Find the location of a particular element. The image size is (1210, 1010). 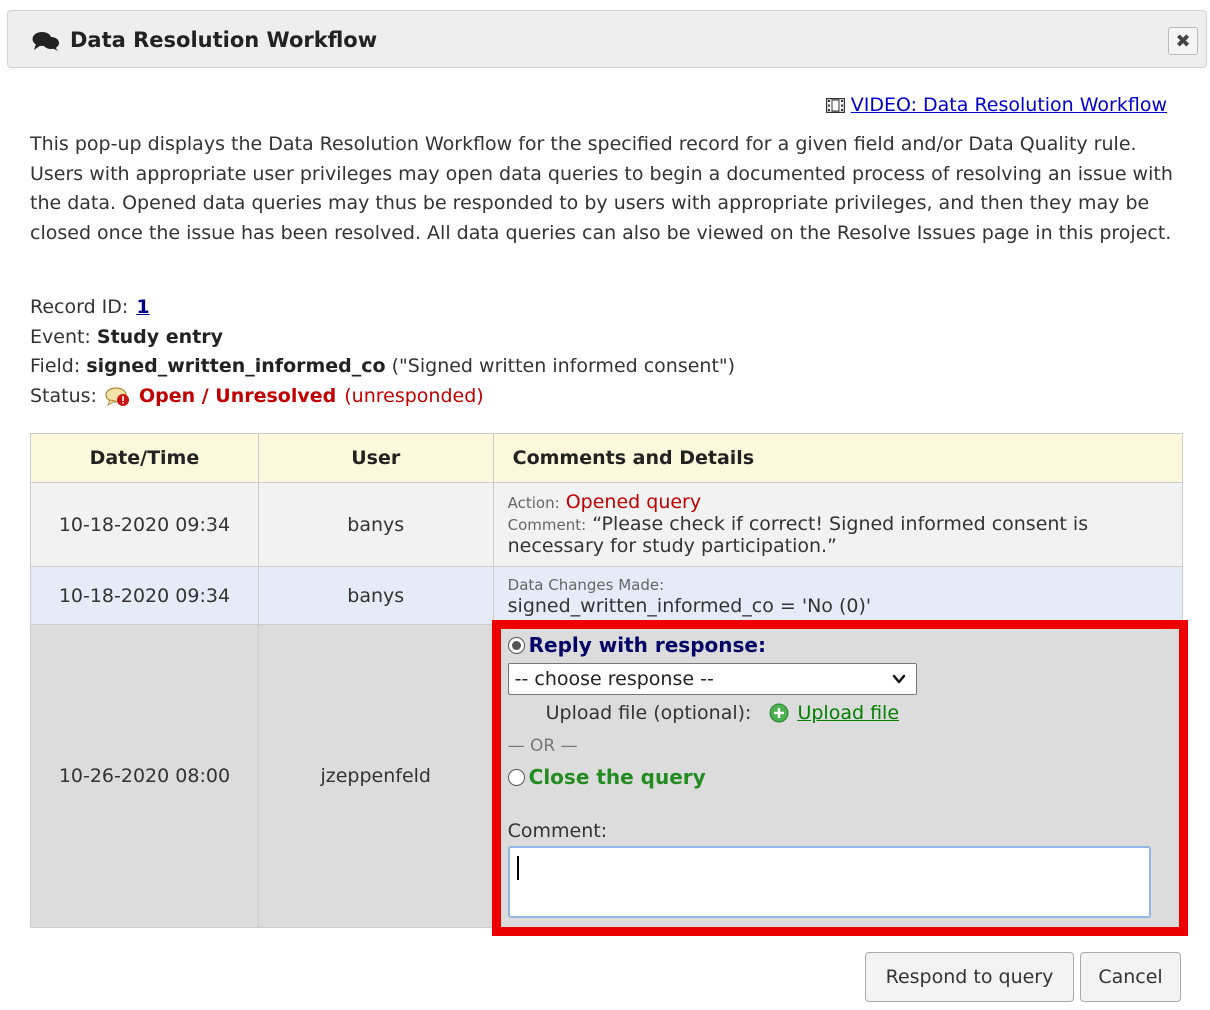

row-datetime: 10-26-2020 08:00 is located at coordinates (144, 776).